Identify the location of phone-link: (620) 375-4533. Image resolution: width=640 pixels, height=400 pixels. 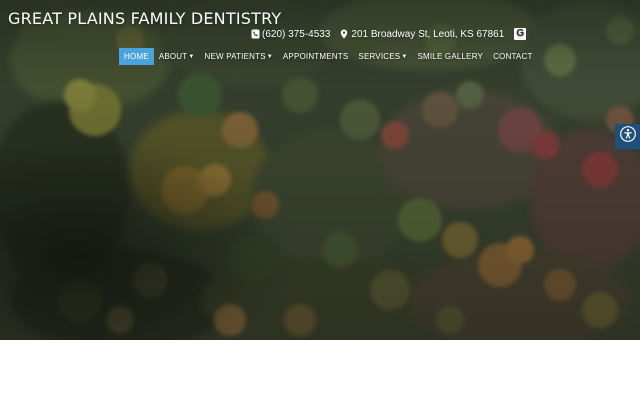
(290, 34).